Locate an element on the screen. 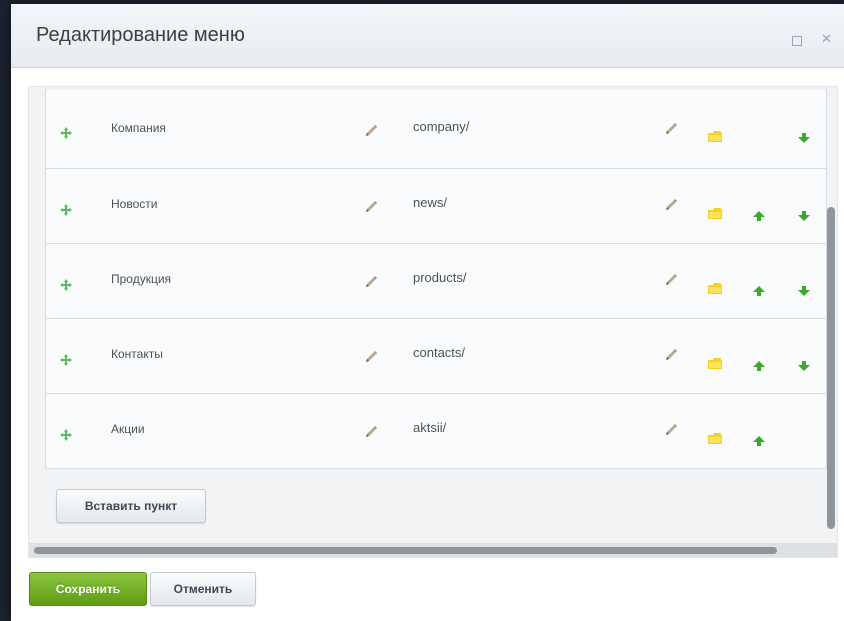 This screenshot has height=621, width=844. menu-item-name: Продукция is located at coordinates (141, 279).